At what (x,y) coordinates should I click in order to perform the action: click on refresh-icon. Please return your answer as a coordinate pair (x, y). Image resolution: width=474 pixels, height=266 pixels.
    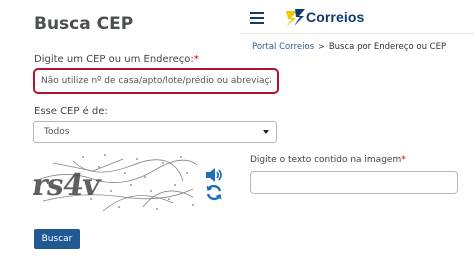
    Looking at the image, I should click on (214, 192).